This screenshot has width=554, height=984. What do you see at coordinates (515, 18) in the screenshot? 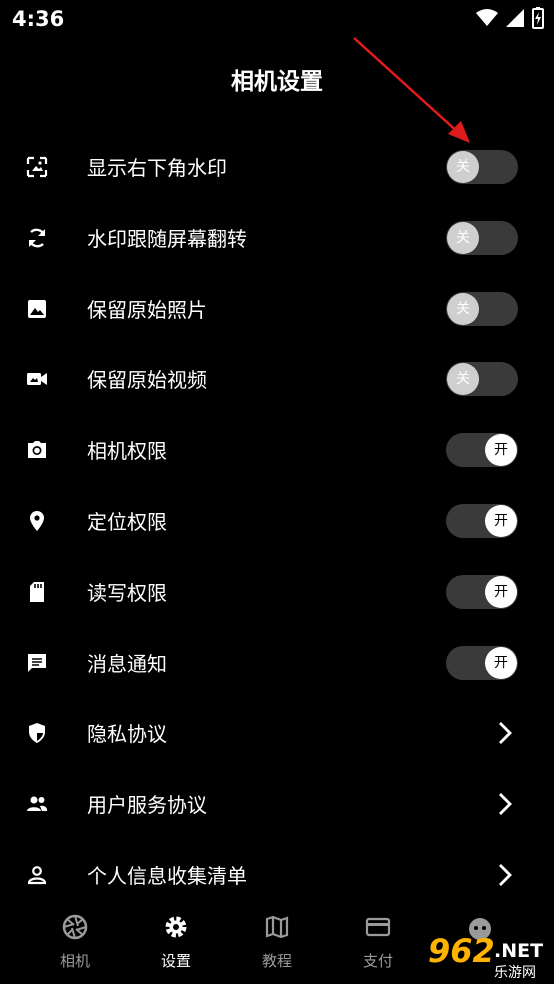
I see `signal-icon` at bounding box center [515, 18].